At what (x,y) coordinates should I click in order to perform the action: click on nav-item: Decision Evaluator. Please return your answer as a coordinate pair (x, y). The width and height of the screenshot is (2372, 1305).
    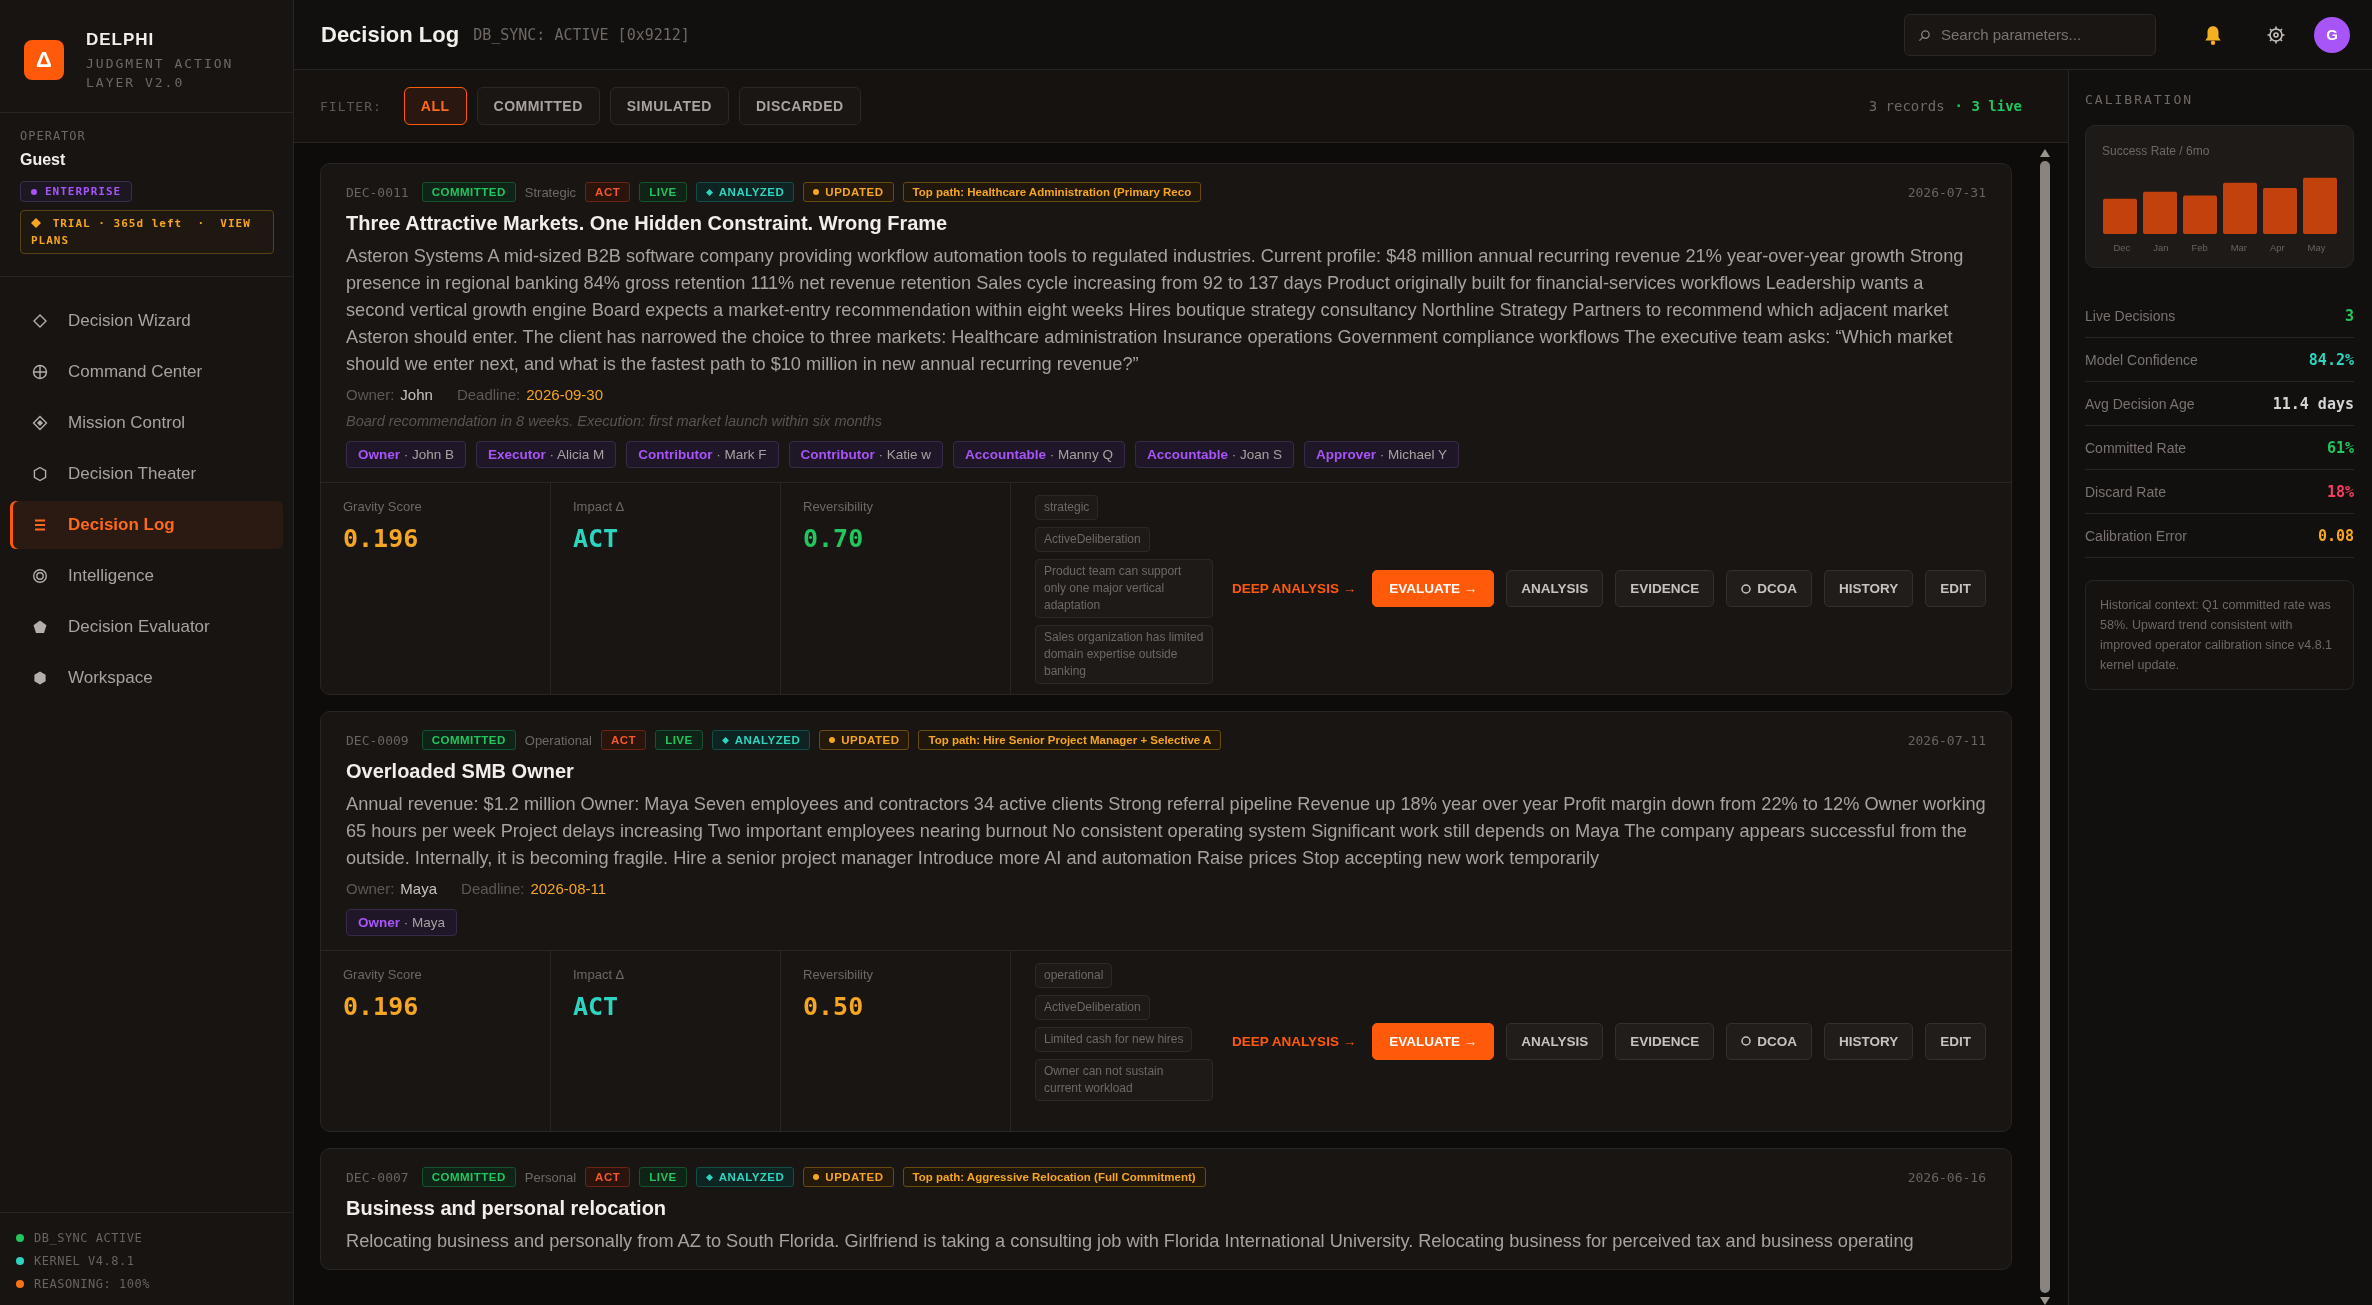
    Looking at the image, I should click on (146, 627).